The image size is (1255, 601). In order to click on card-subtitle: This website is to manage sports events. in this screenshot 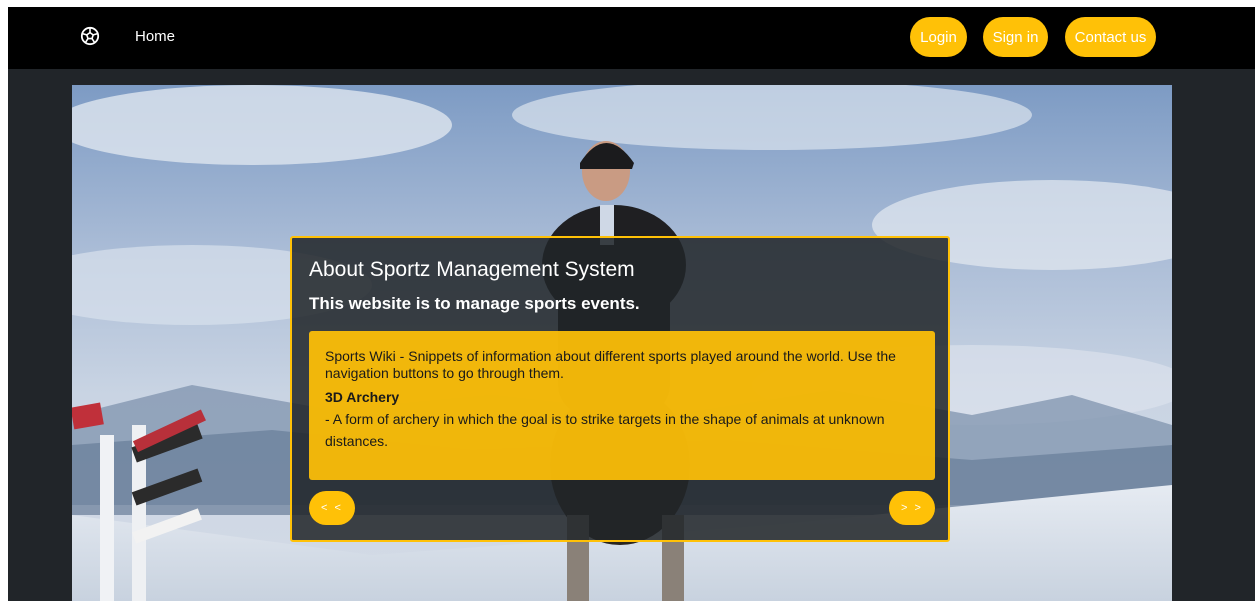, I will do `click(474, 303)`.